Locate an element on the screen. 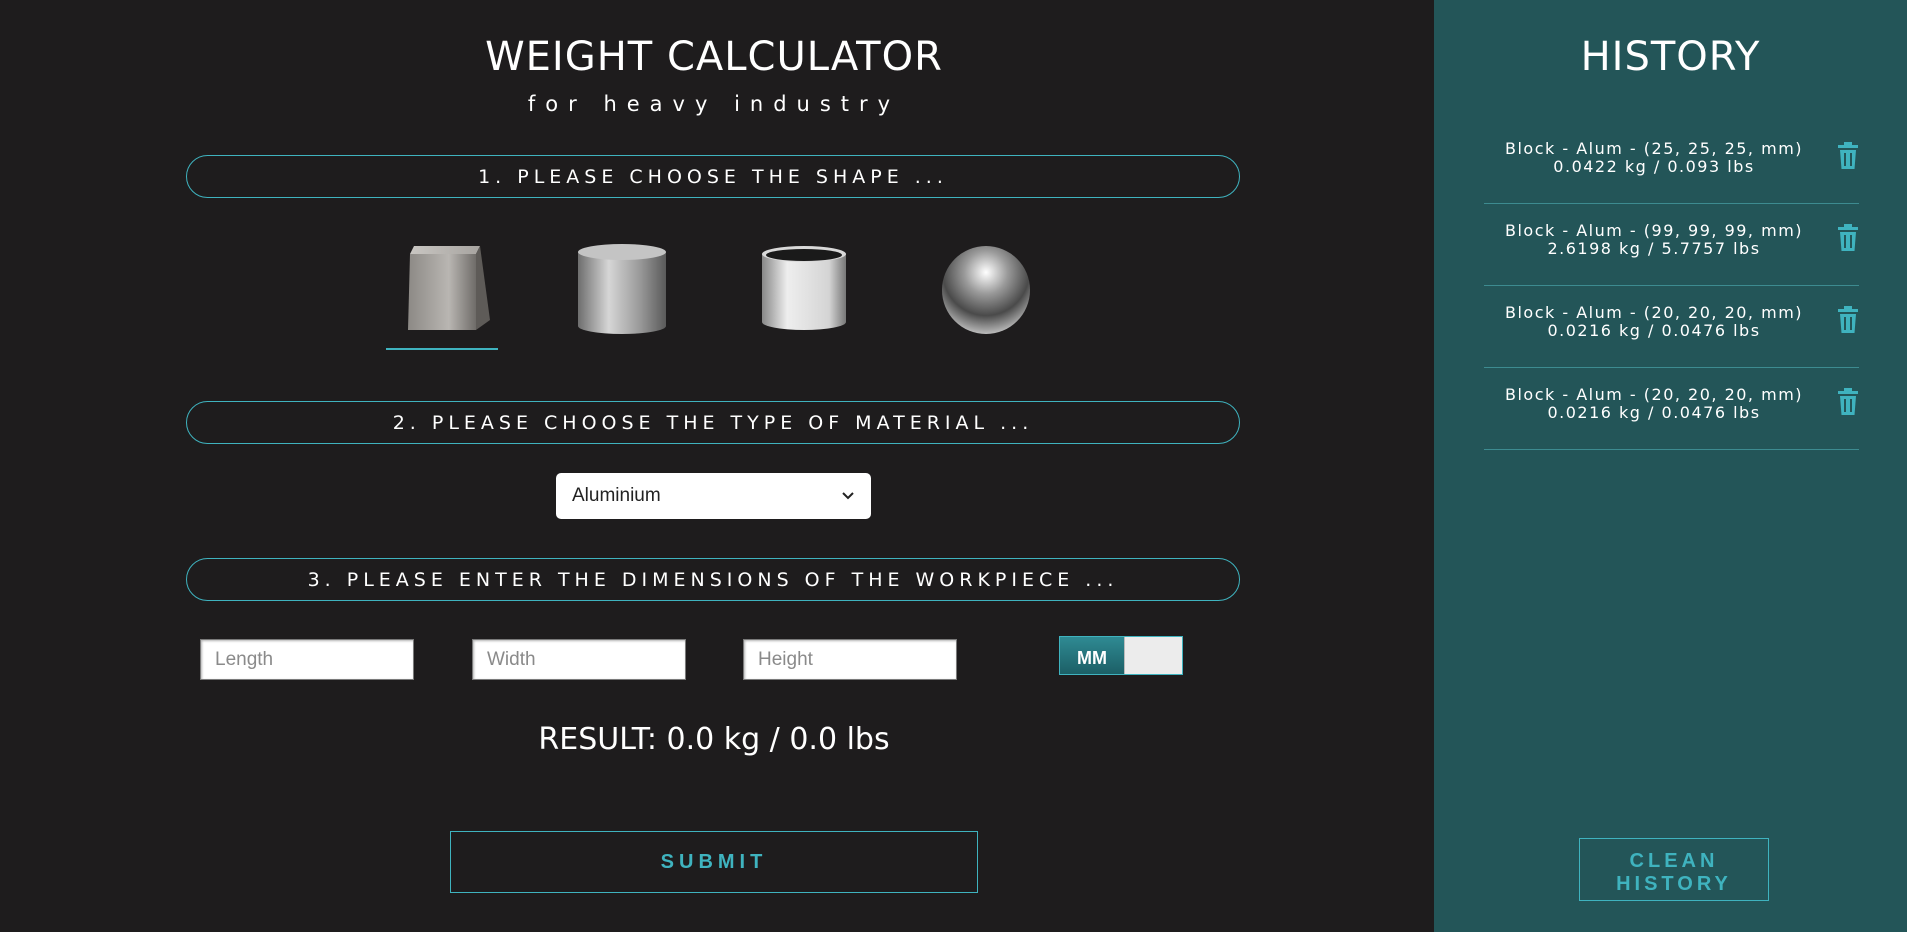  shape-option-sphere is located at coordinates (986, 290).